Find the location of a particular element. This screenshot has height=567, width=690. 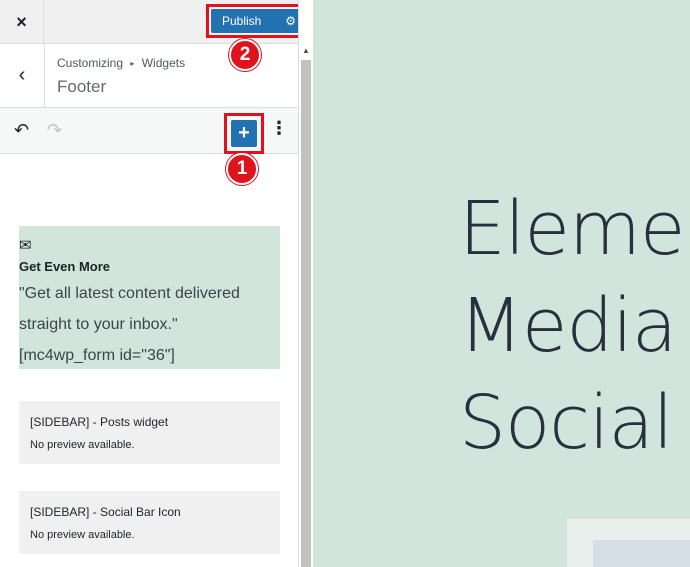

add-block-button: + is located at coordinates (244, 133).